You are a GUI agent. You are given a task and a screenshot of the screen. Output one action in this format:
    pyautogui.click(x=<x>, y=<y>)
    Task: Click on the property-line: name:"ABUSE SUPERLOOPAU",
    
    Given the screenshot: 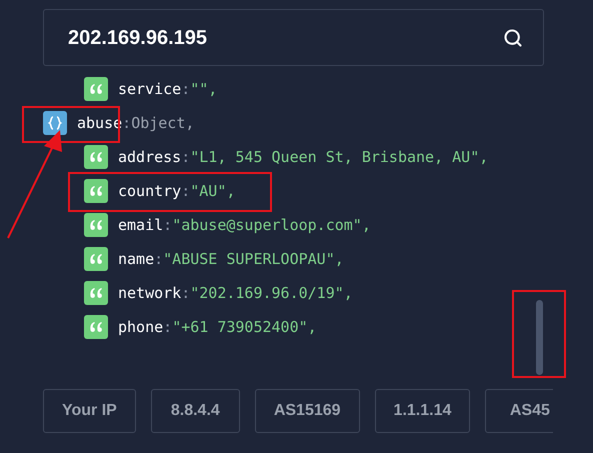 What is the action you would take?
    pyautogui.click(x=231, y=259)
    